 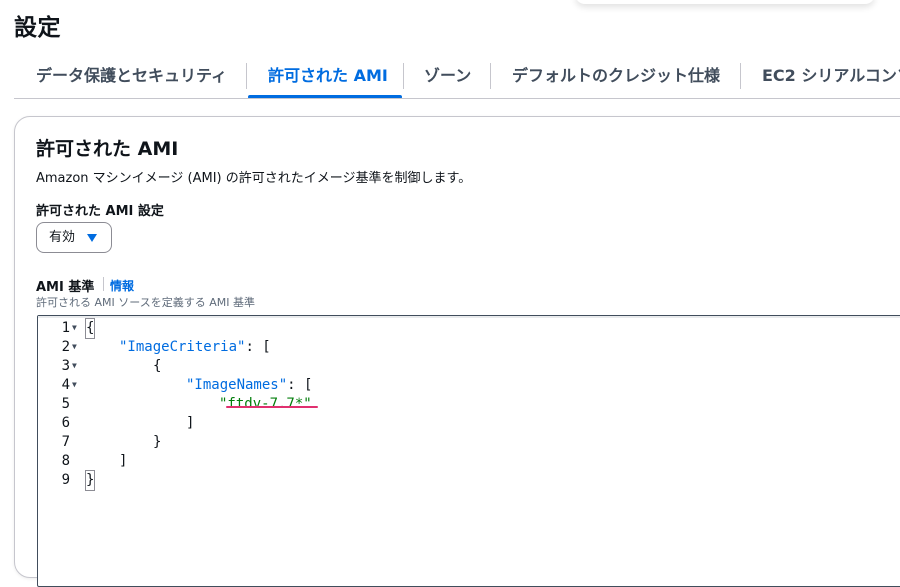 What do you see at coordinates (65, 385) in the screenshot?
I see `line-number: 4` at bounding box center [65, 385].